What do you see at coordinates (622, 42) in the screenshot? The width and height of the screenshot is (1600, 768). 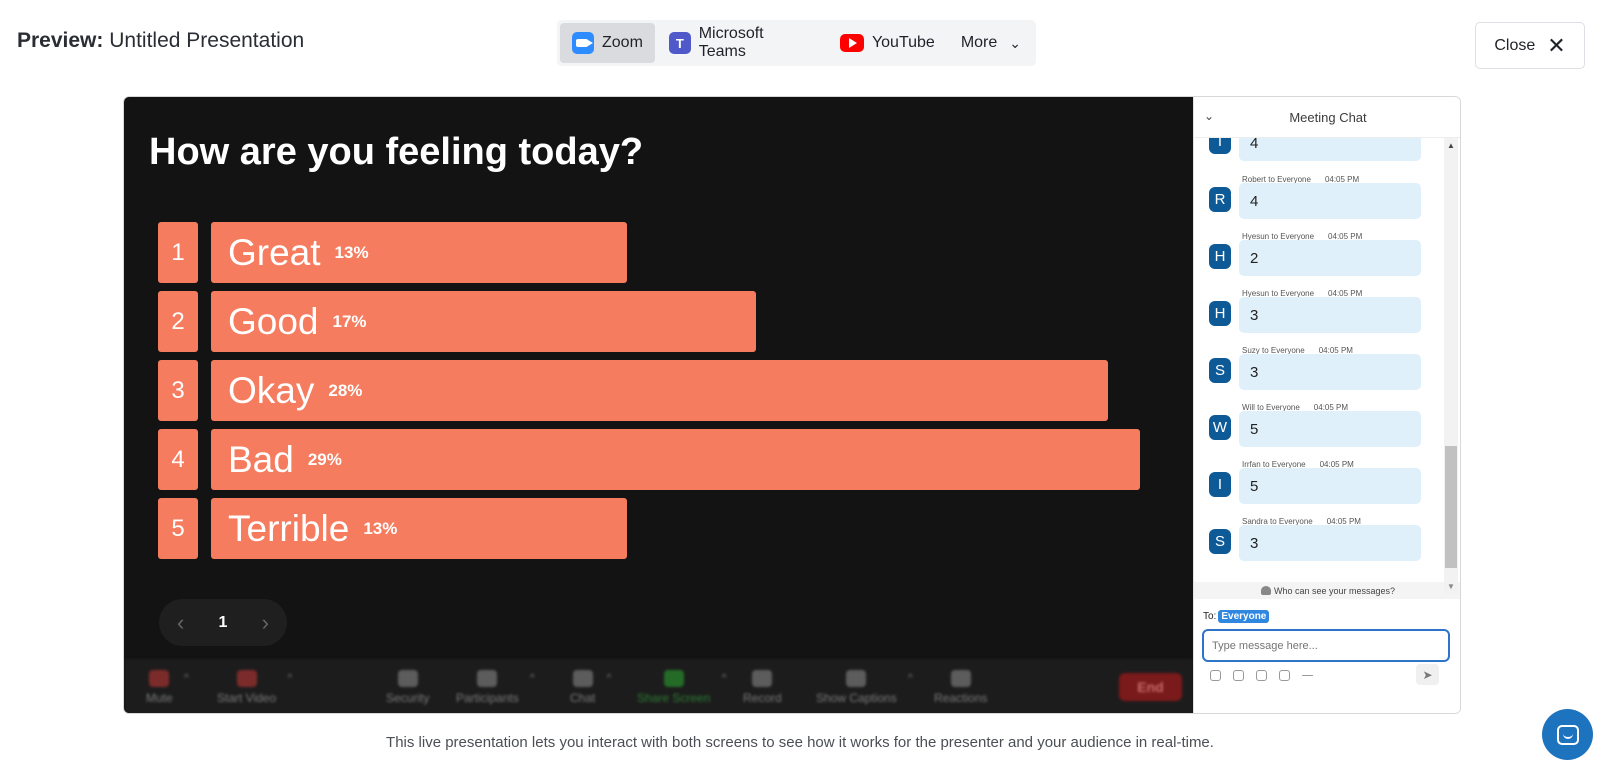 I see `tab-zoom-label: Zoom` at bounding box center [622, 42].